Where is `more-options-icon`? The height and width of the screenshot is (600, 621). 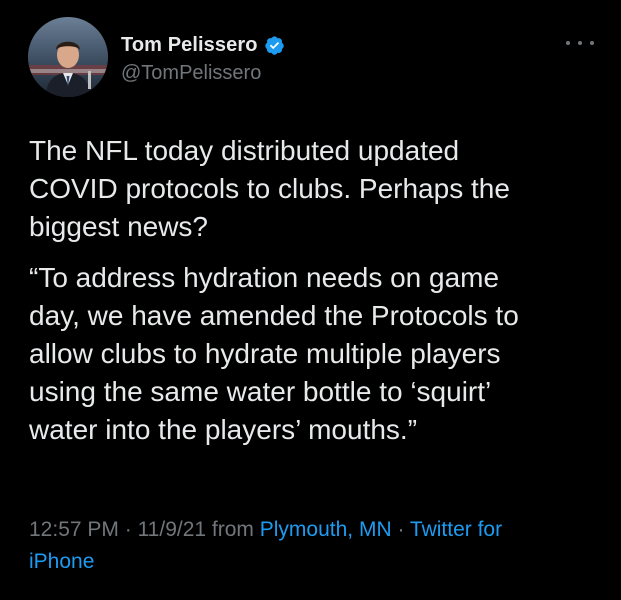
more-options-icon is located at coordinates (580, 43).